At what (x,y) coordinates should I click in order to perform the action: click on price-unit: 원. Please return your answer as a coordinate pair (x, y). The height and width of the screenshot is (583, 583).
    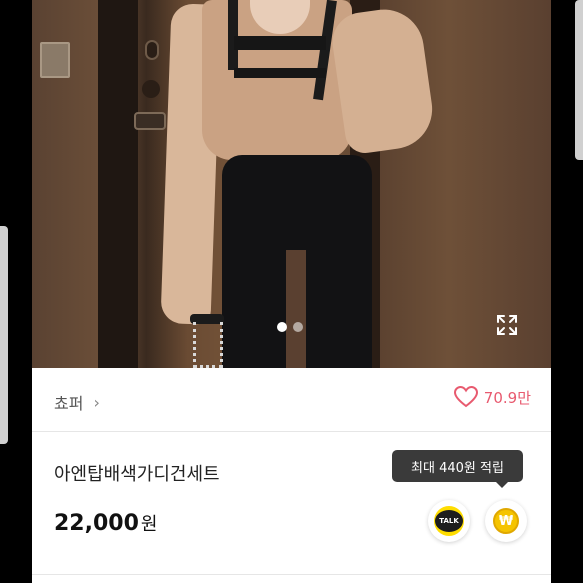
    Looking at the image, I should click on (149, 524).